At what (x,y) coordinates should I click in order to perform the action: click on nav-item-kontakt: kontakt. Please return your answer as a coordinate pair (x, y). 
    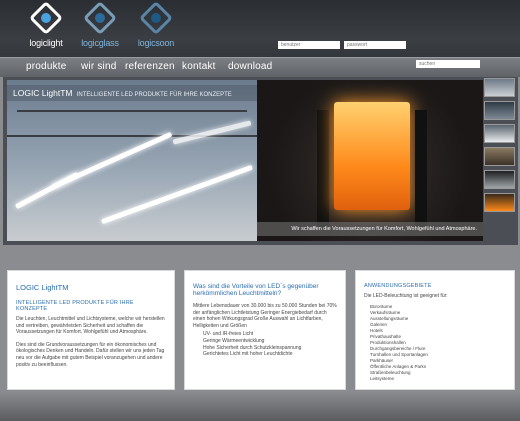
    Looking at the image, I should click on (199, 66).